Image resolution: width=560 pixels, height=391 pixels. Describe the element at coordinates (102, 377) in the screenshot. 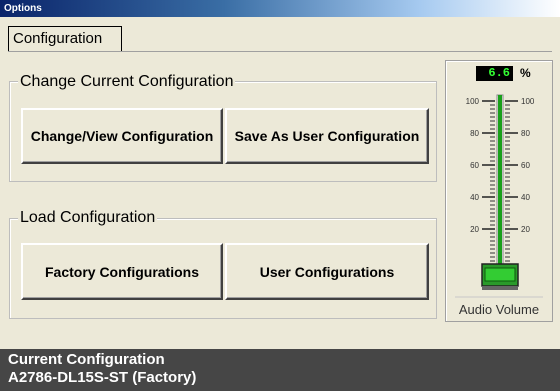

I see `status-current-config: A2786-DL15S-ST (Factory)` at that location.